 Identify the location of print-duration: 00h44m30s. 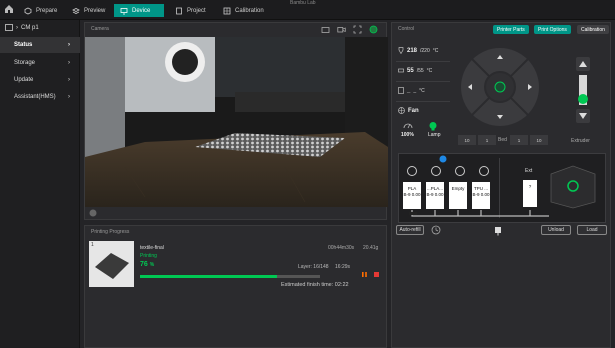
(341, 248).